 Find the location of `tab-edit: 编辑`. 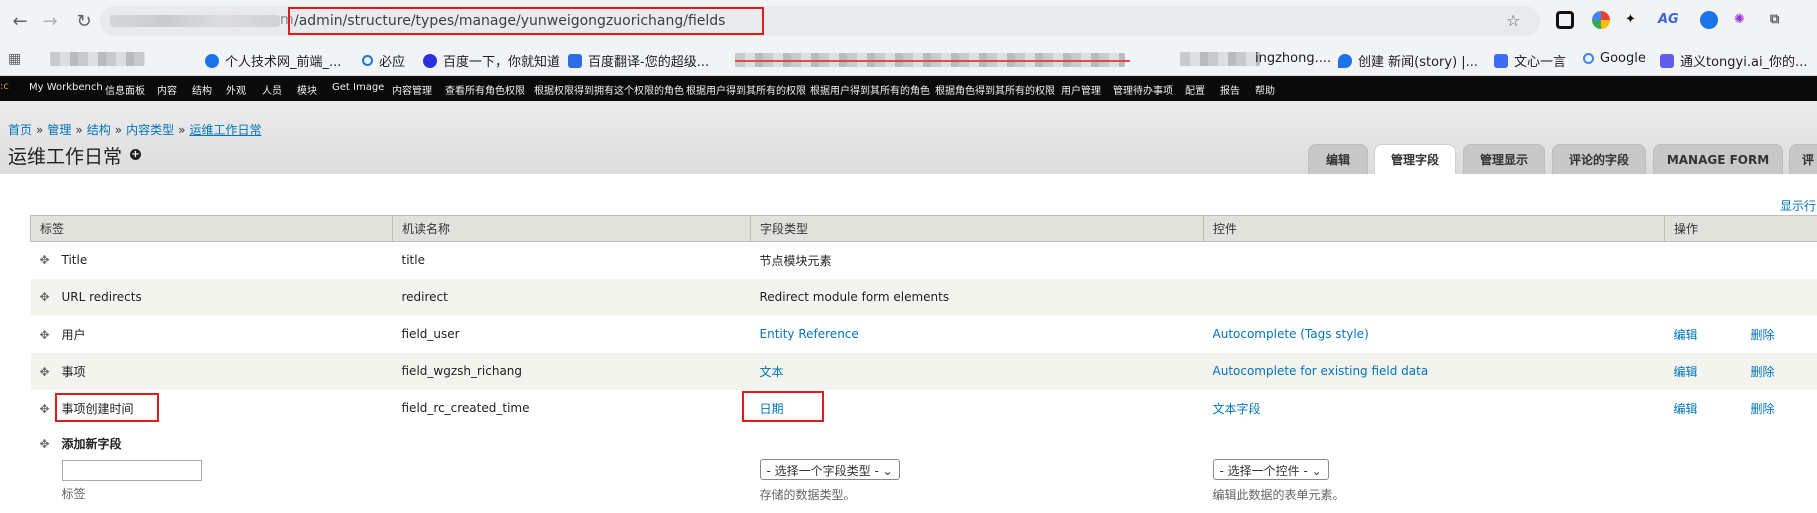

tab-edit: 编辑 is located at coordinates (1338, 159).